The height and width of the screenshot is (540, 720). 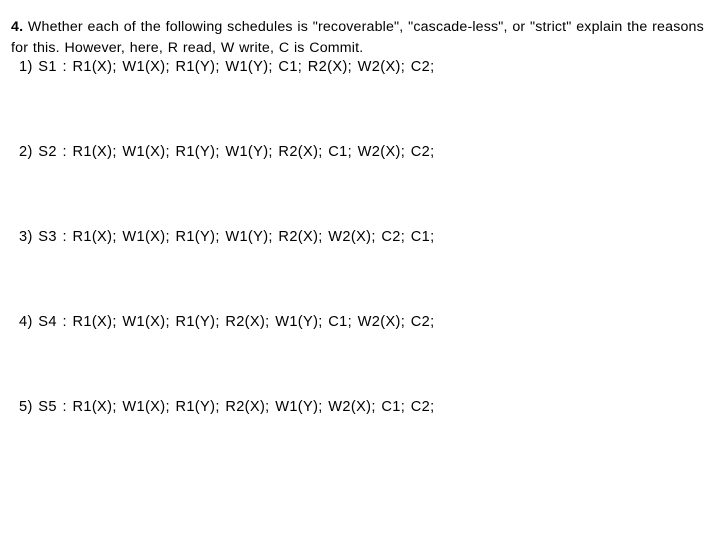 What do you see at coordinates (26, 237) in the screenshot?
I see `schedule-index: 3)` at bounding box center [26, 237].